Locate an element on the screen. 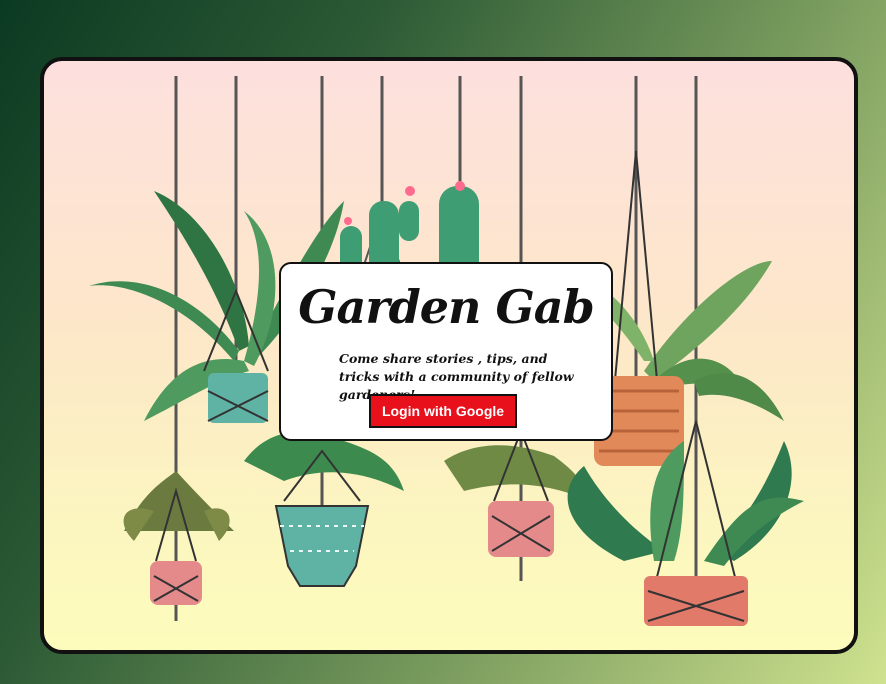 This screenshot has height=684, width=886. small-pink-pot is located at coordinates (178, 538).